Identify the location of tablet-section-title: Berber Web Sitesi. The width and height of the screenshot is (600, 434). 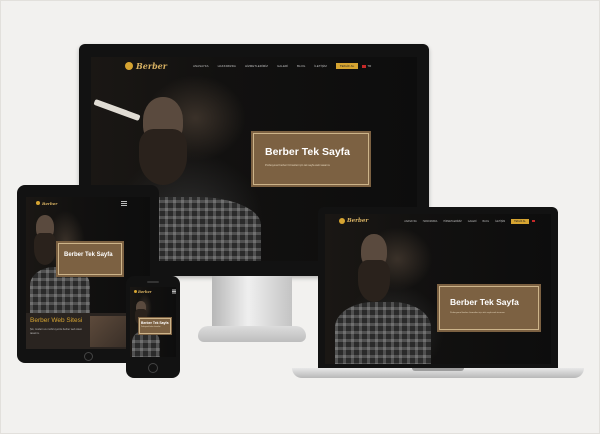
(56, 320).